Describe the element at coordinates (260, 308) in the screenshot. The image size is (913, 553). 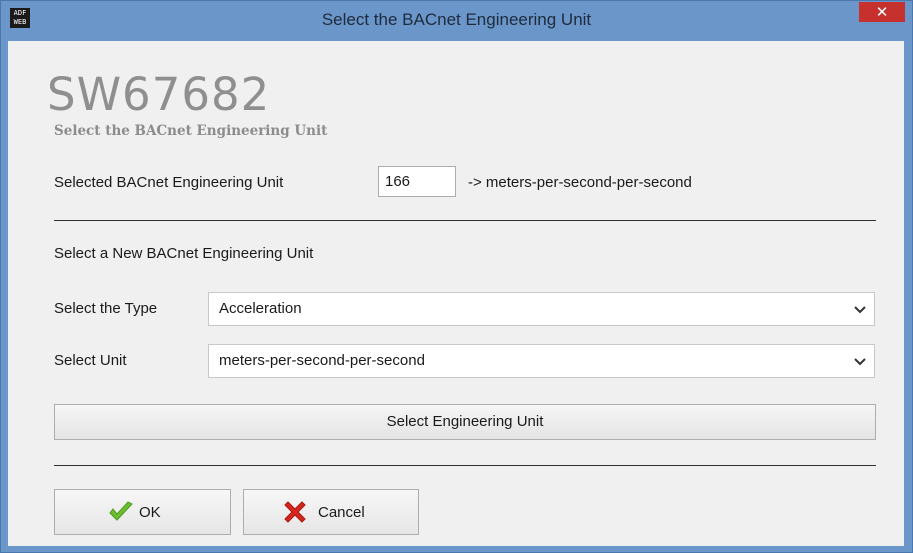
I see `type-select-value: Acceleration` at that location.